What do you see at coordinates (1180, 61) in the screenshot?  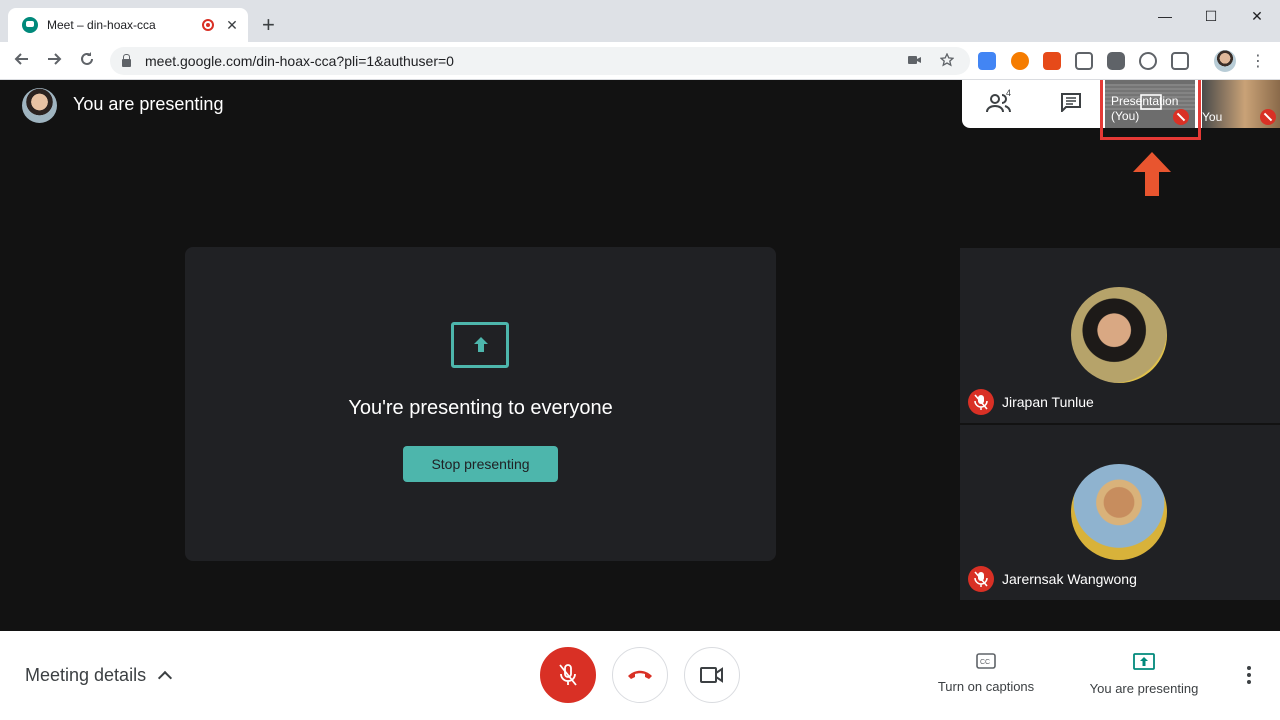 I see `c-extension-icon` at bounding box center [1180, 61].